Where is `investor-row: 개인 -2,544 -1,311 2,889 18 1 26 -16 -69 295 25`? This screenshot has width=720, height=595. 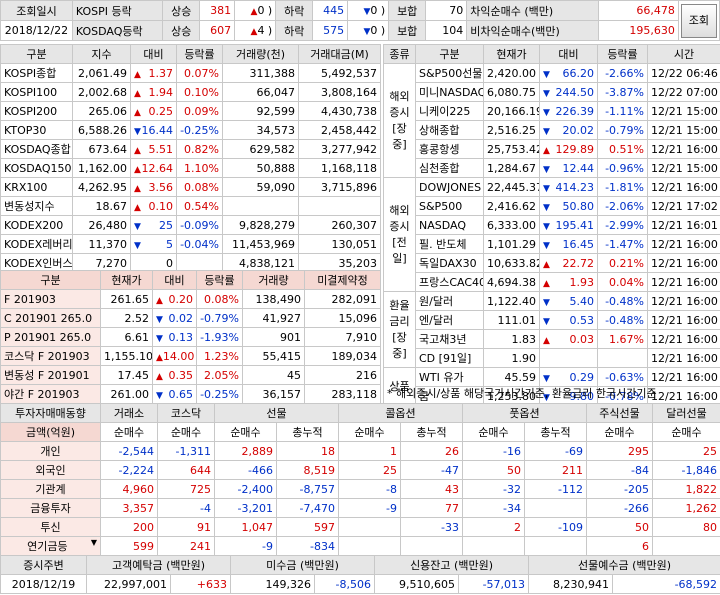 investor-row: 개인 -2,544 -1,311 2,889 18 1 26 -16 -69 295 25 is located at coordinates (360, 451).